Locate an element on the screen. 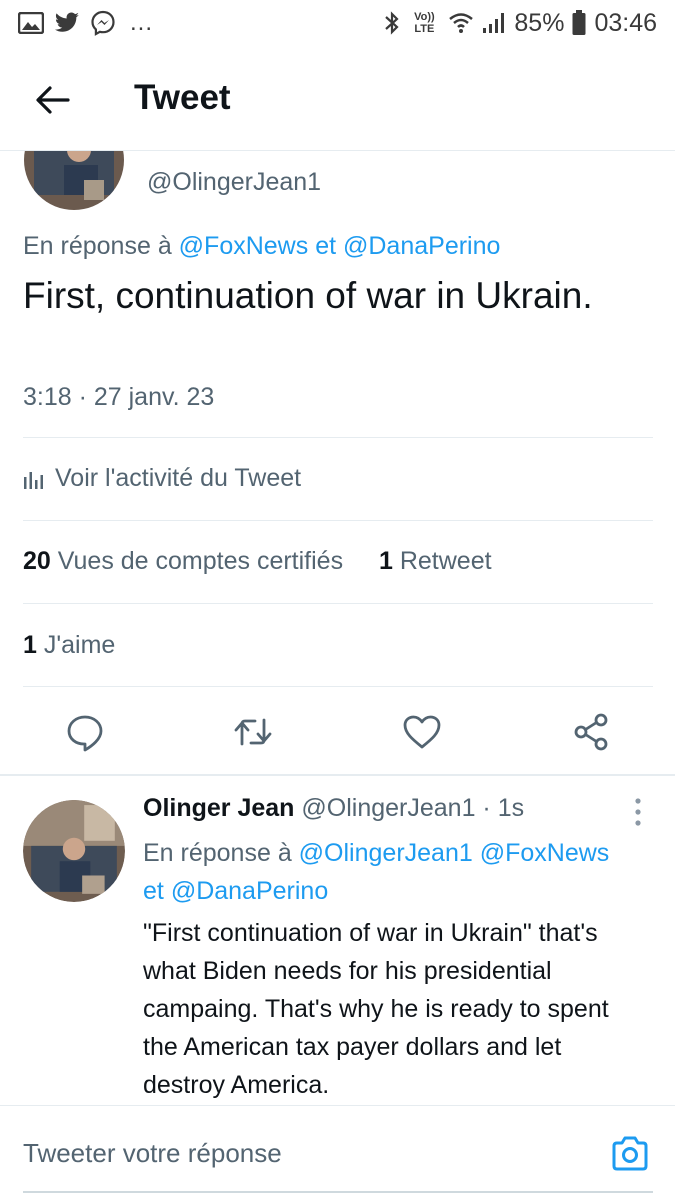 The width and height of the screenshot is (675, 1201). volte-icon: Vo)) LTE is located at coordinates (424, 23).